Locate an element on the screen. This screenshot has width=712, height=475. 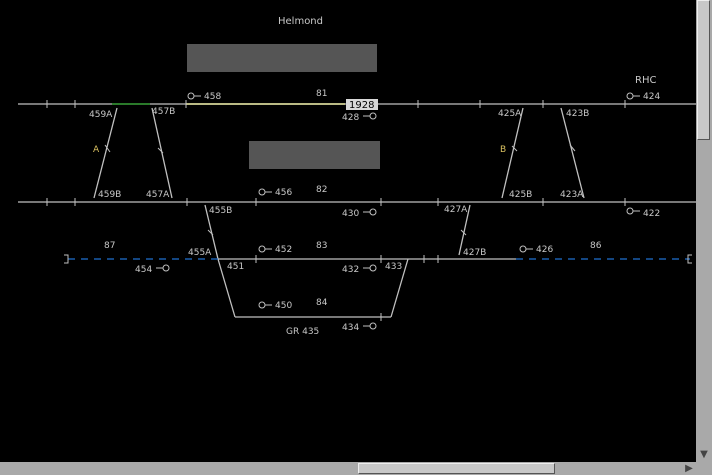
switch-457A: 457A is located at coordinates (158, 195).